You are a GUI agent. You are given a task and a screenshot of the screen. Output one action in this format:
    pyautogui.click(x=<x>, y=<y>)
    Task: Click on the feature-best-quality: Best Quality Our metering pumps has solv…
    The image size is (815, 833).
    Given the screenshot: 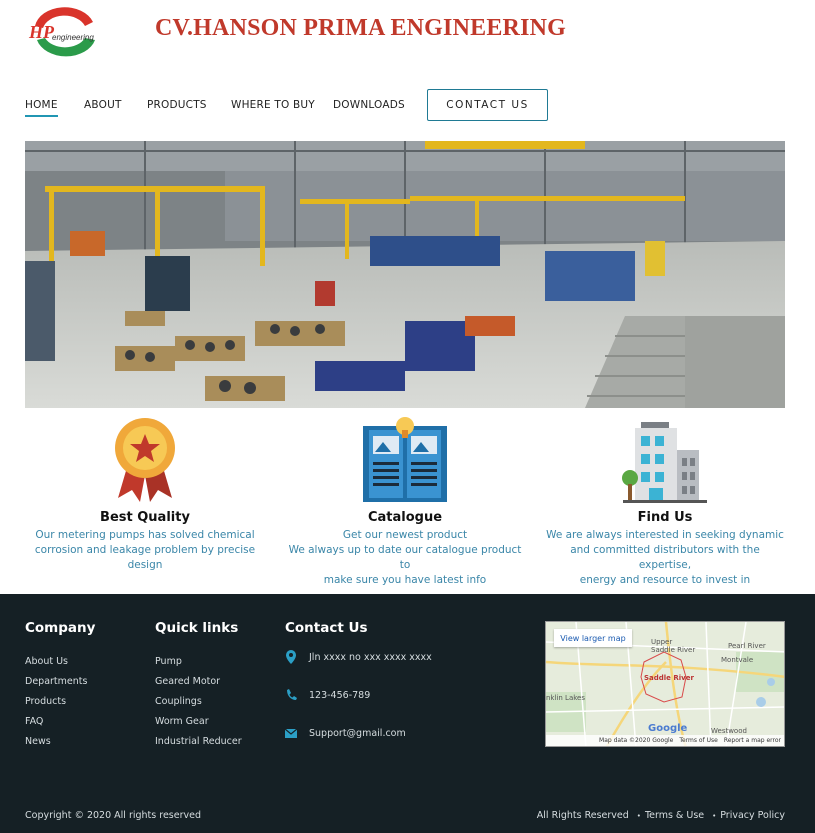 What is the action you would take?
    pyautogui.click(x=145, y=494)
    